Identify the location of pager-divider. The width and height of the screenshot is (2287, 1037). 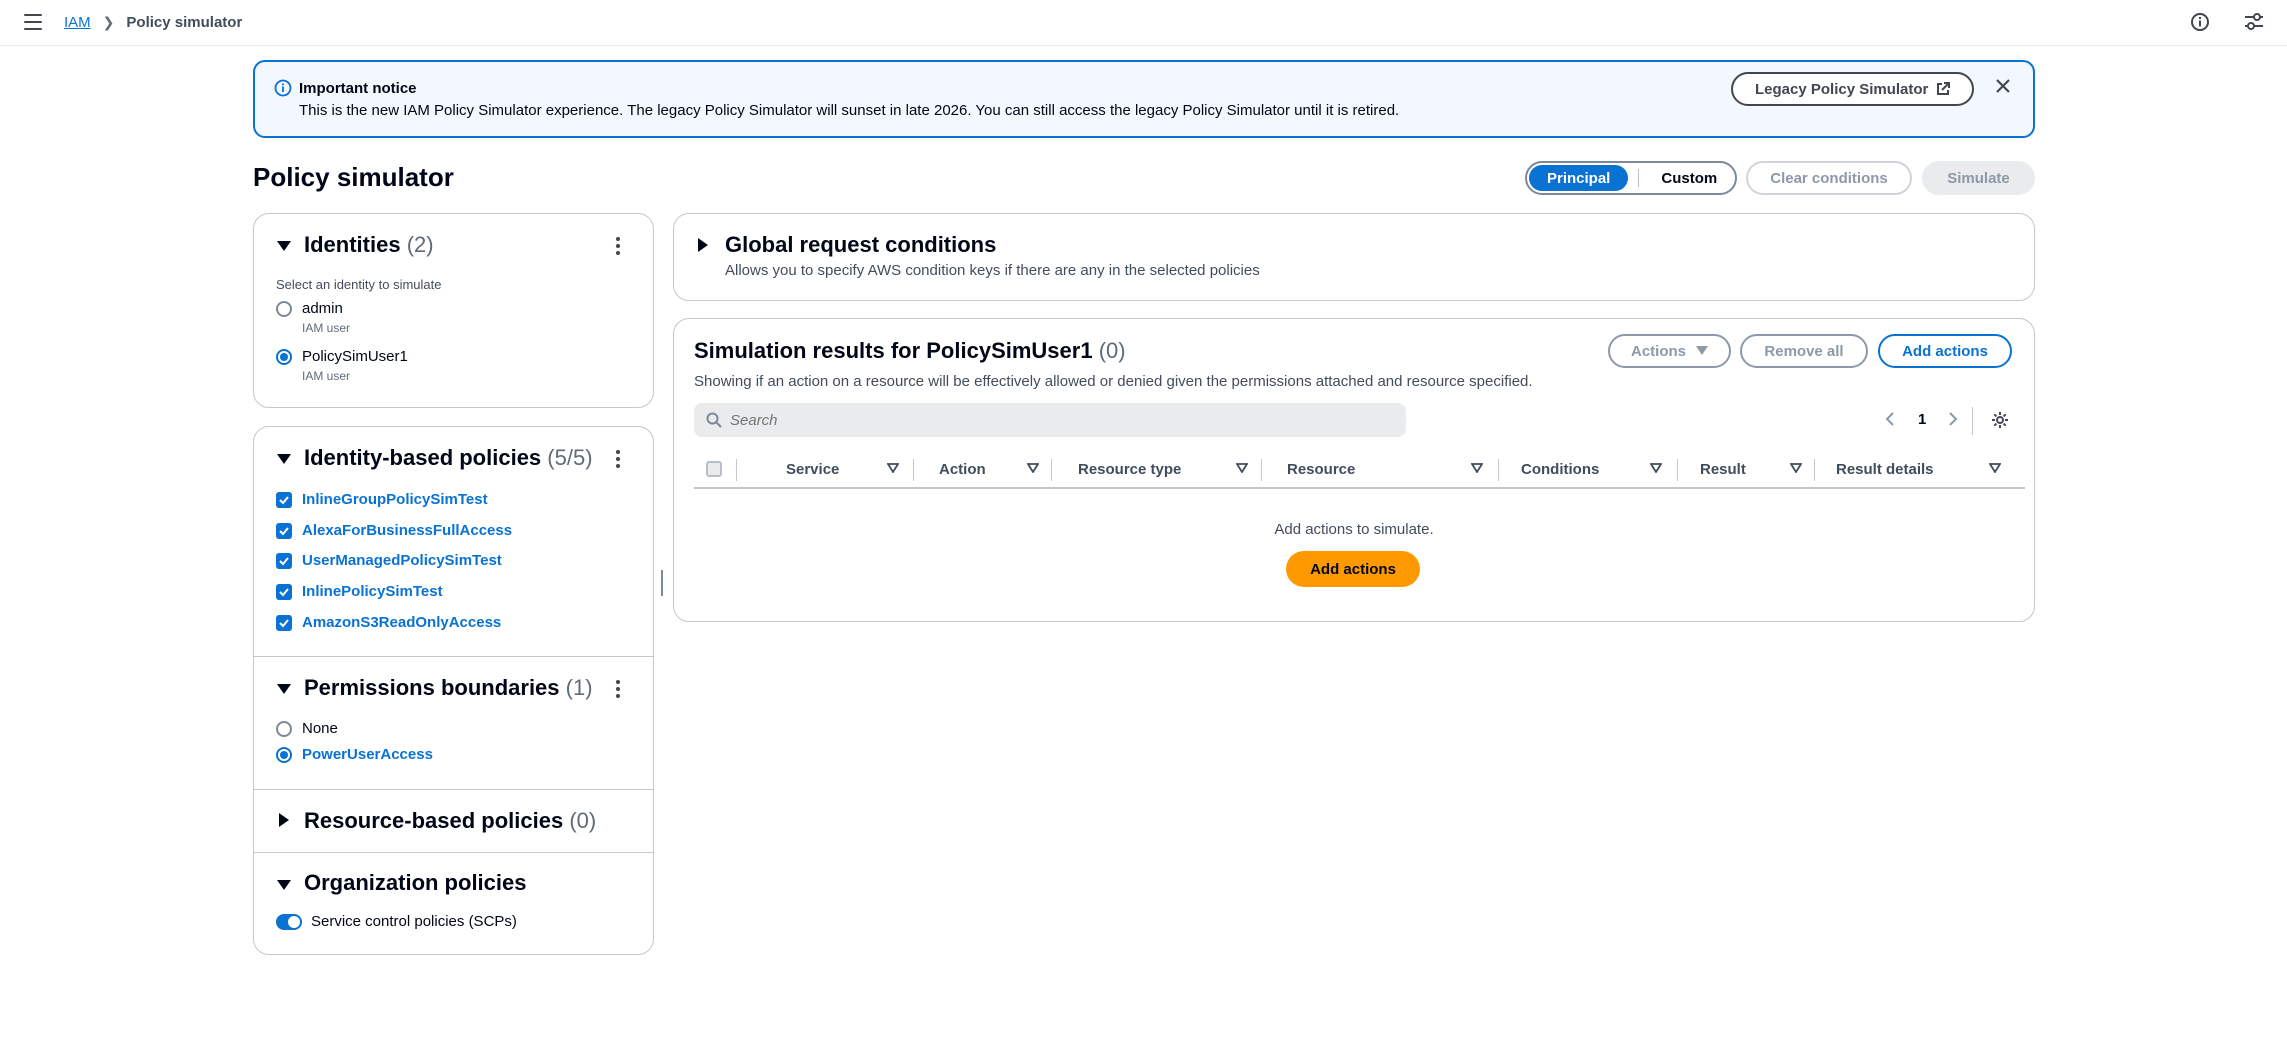
(1972, 421).